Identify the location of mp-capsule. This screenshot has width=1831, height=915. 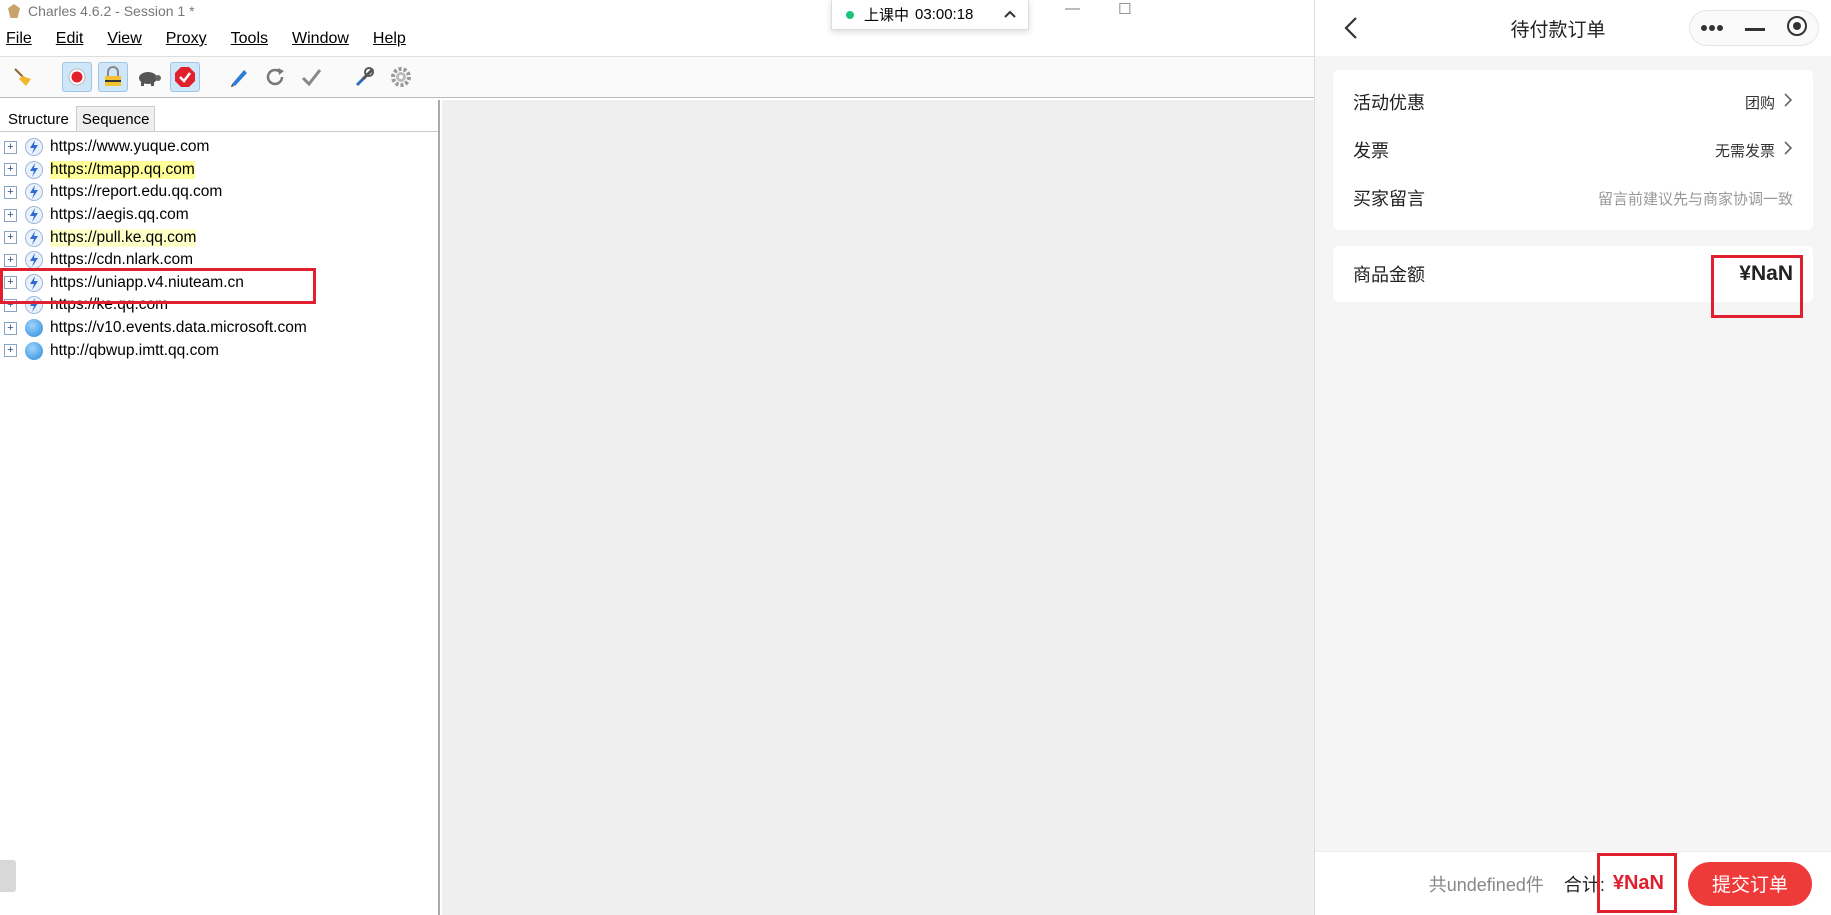
(1754, 28).